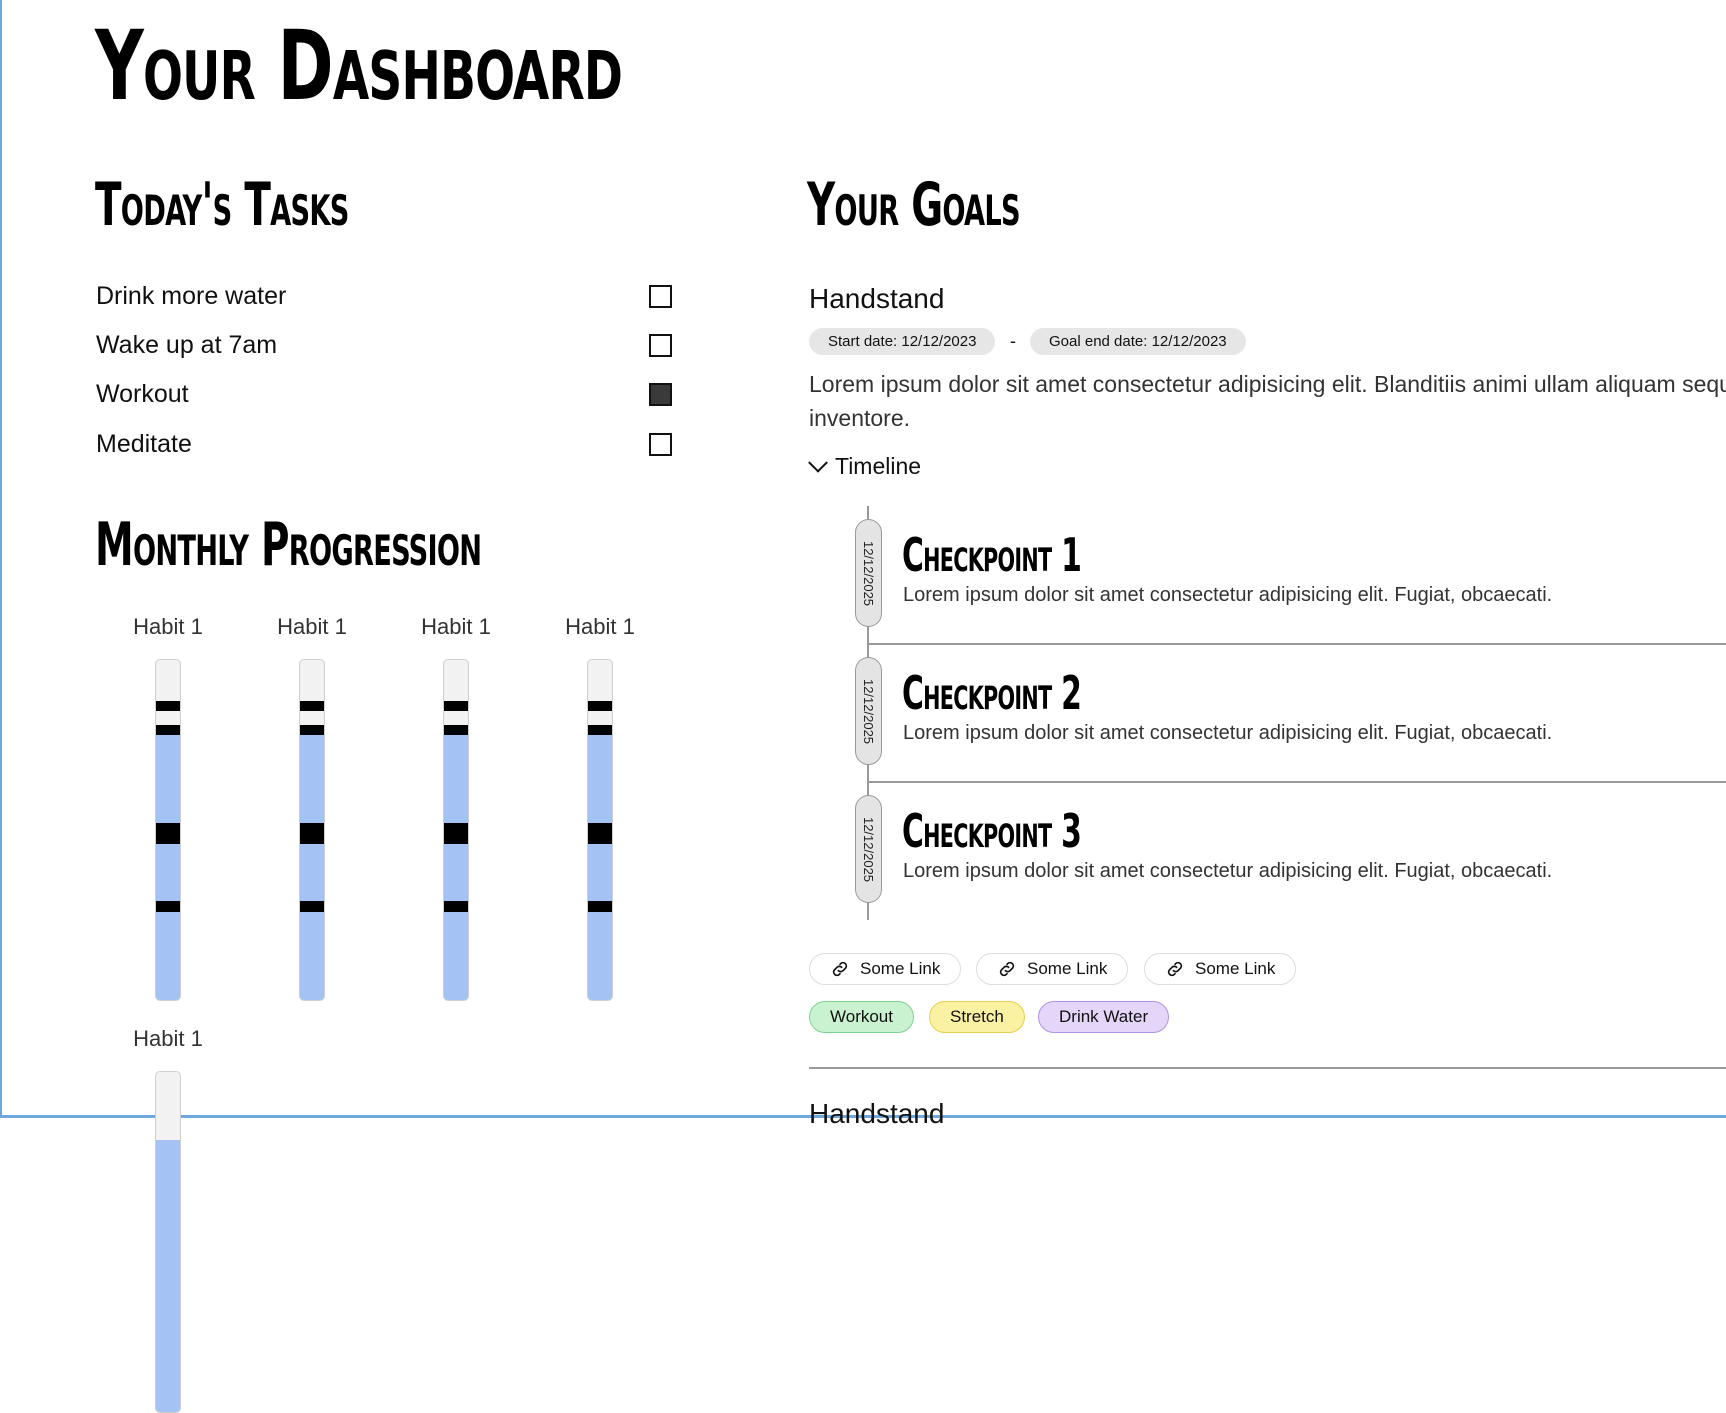 This screenshot has height=1413, width=1726. I want to click on goal-end-date: Goal end date: 12/12/2023, so click(1138, 341).